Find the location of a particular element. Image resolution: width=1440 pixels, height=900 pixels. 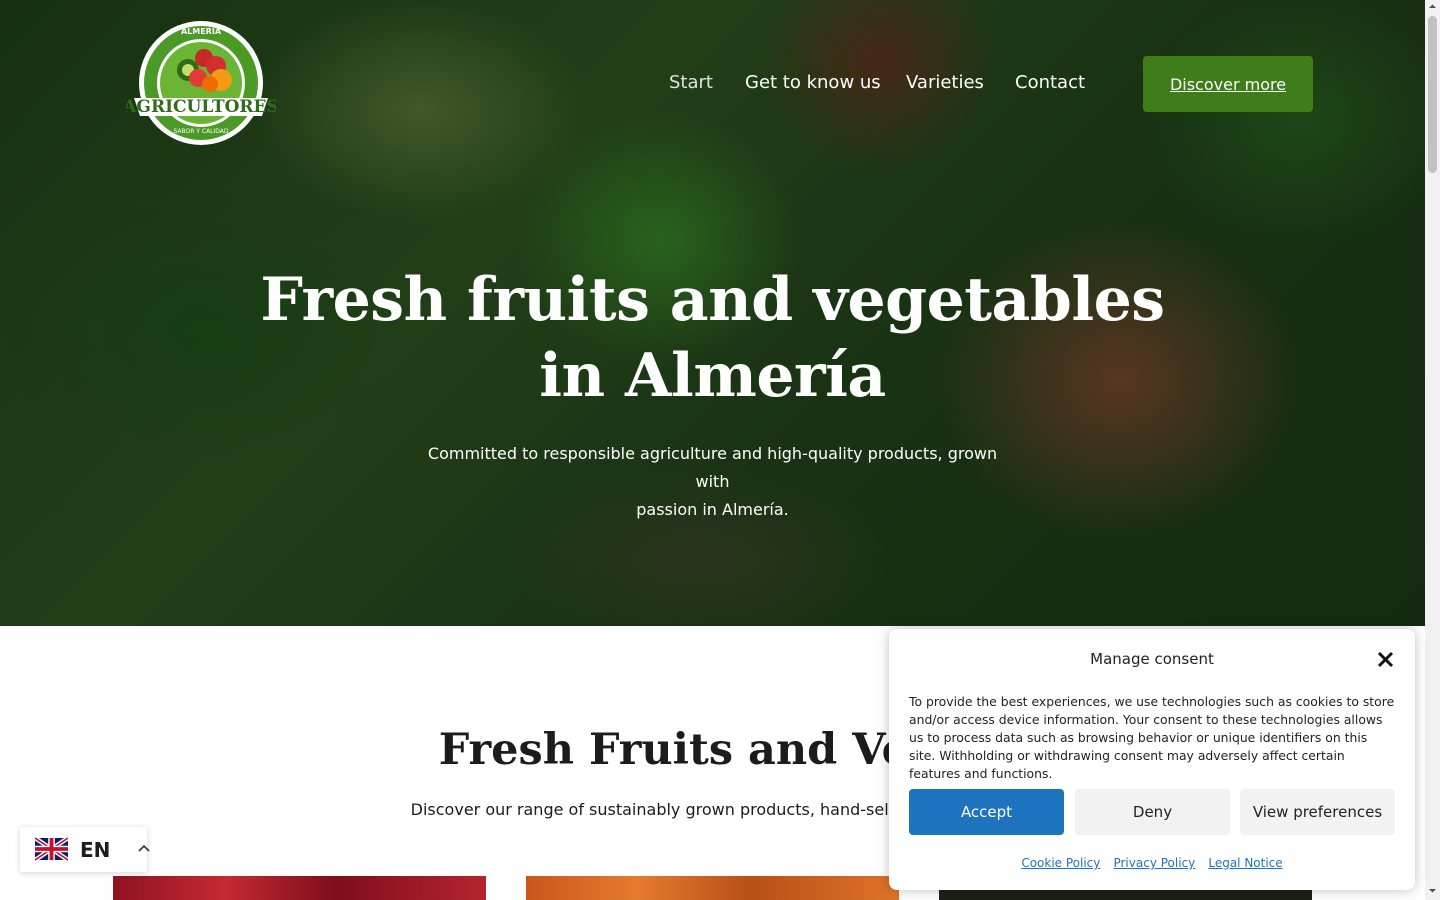

logo-banner-text: AGRICULTORES is located at coordinates (201, 107).